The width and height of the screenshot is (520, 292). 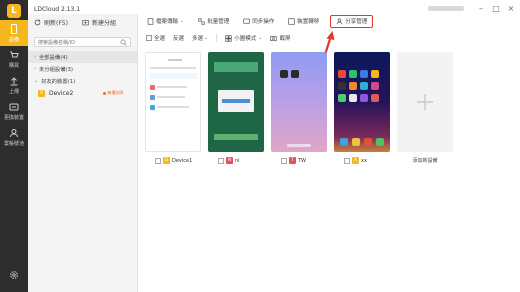 What do you see at coordinates (14, 80) in the screenshot?
I see `upload-icon` at bounding box center [14, 80].